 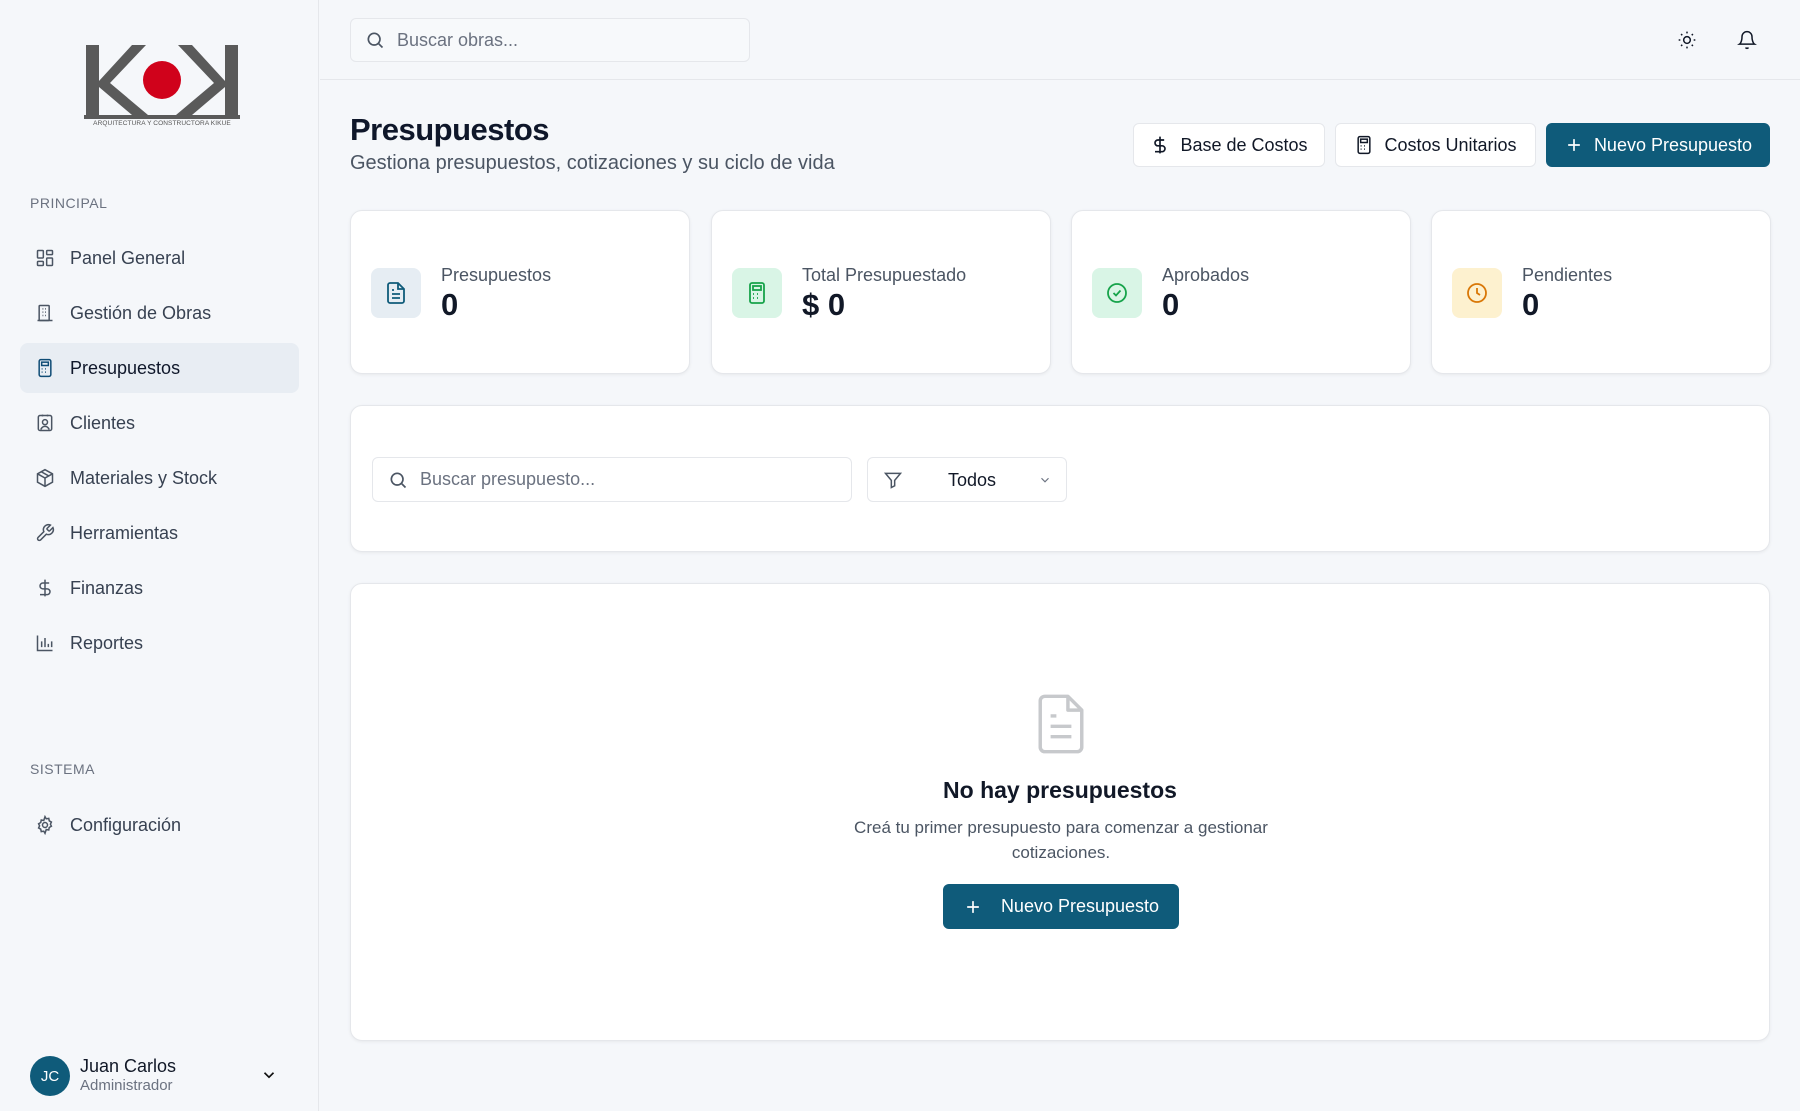 I want to click on section-label-principal: PRINCIPAL, so click(x=69, y=203).